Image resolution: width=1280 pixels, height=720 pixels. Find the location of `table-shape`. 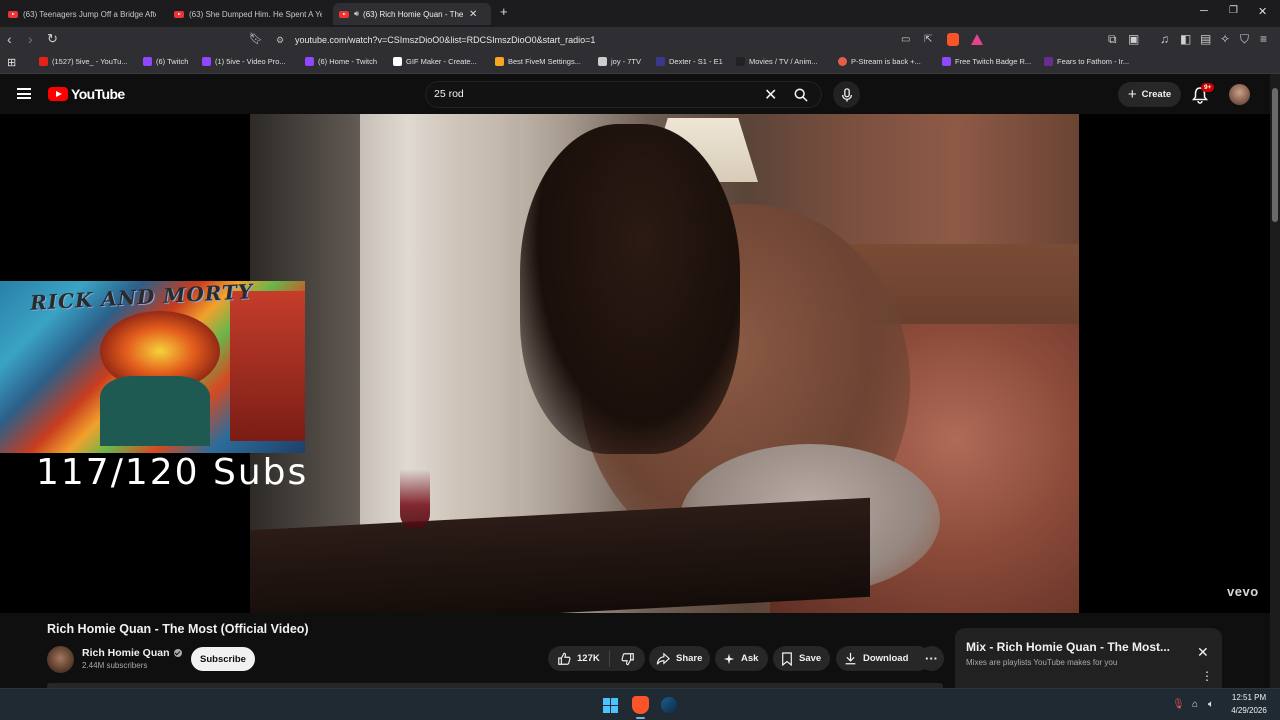

table-shape is located at coordinates (560, 555).